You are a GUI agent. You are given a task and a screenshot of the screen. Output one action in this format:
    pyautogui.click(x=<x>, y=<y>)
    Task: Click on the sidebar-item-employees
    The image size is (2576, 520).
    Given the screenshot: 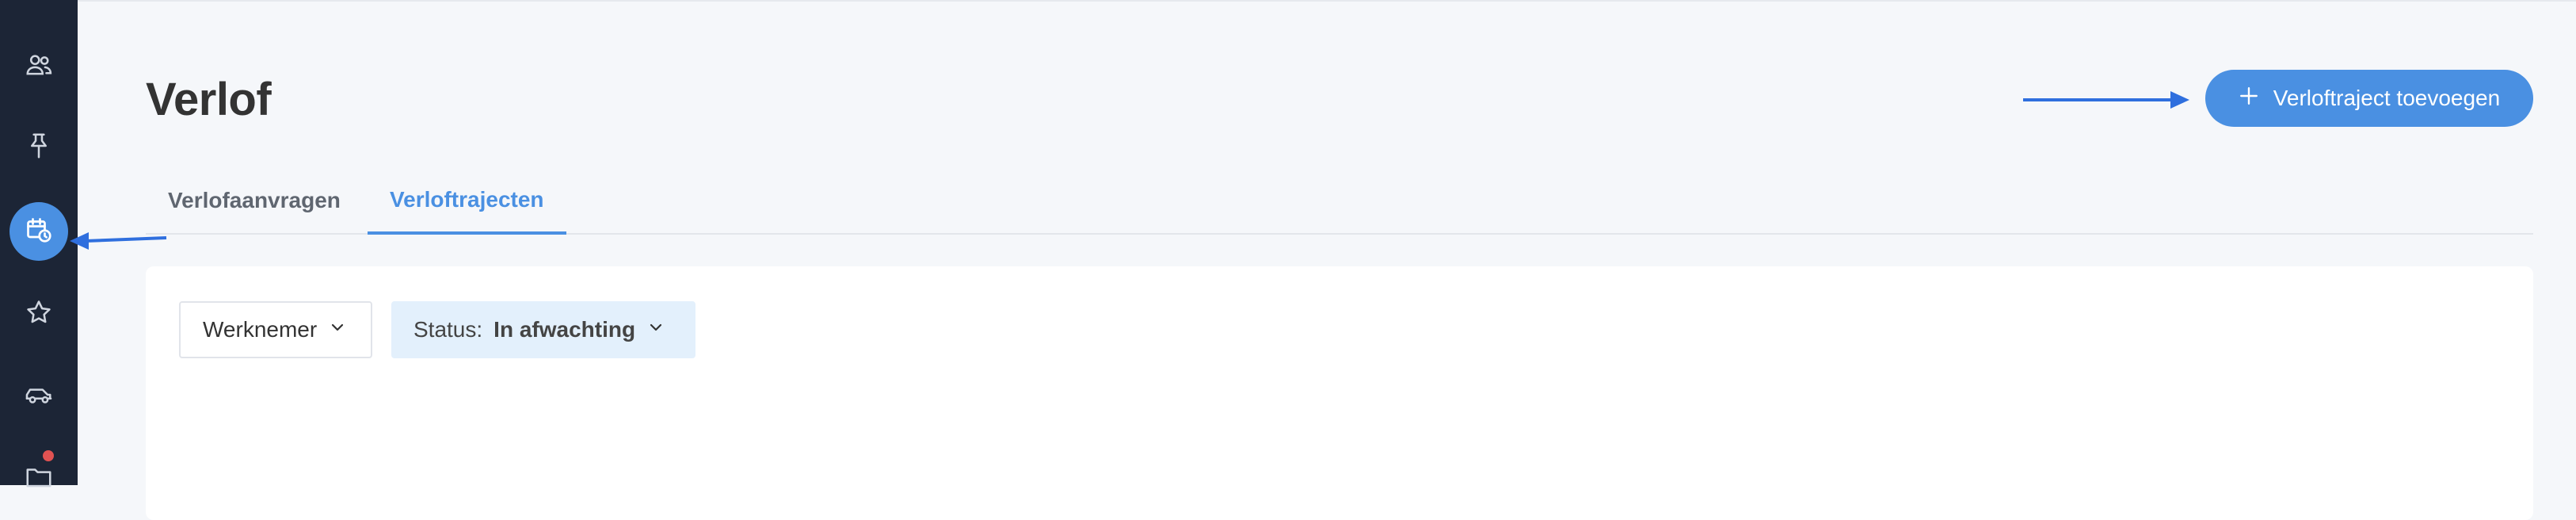 What is the action you would take?
    pyautogui.click(x=39, y=66)
    